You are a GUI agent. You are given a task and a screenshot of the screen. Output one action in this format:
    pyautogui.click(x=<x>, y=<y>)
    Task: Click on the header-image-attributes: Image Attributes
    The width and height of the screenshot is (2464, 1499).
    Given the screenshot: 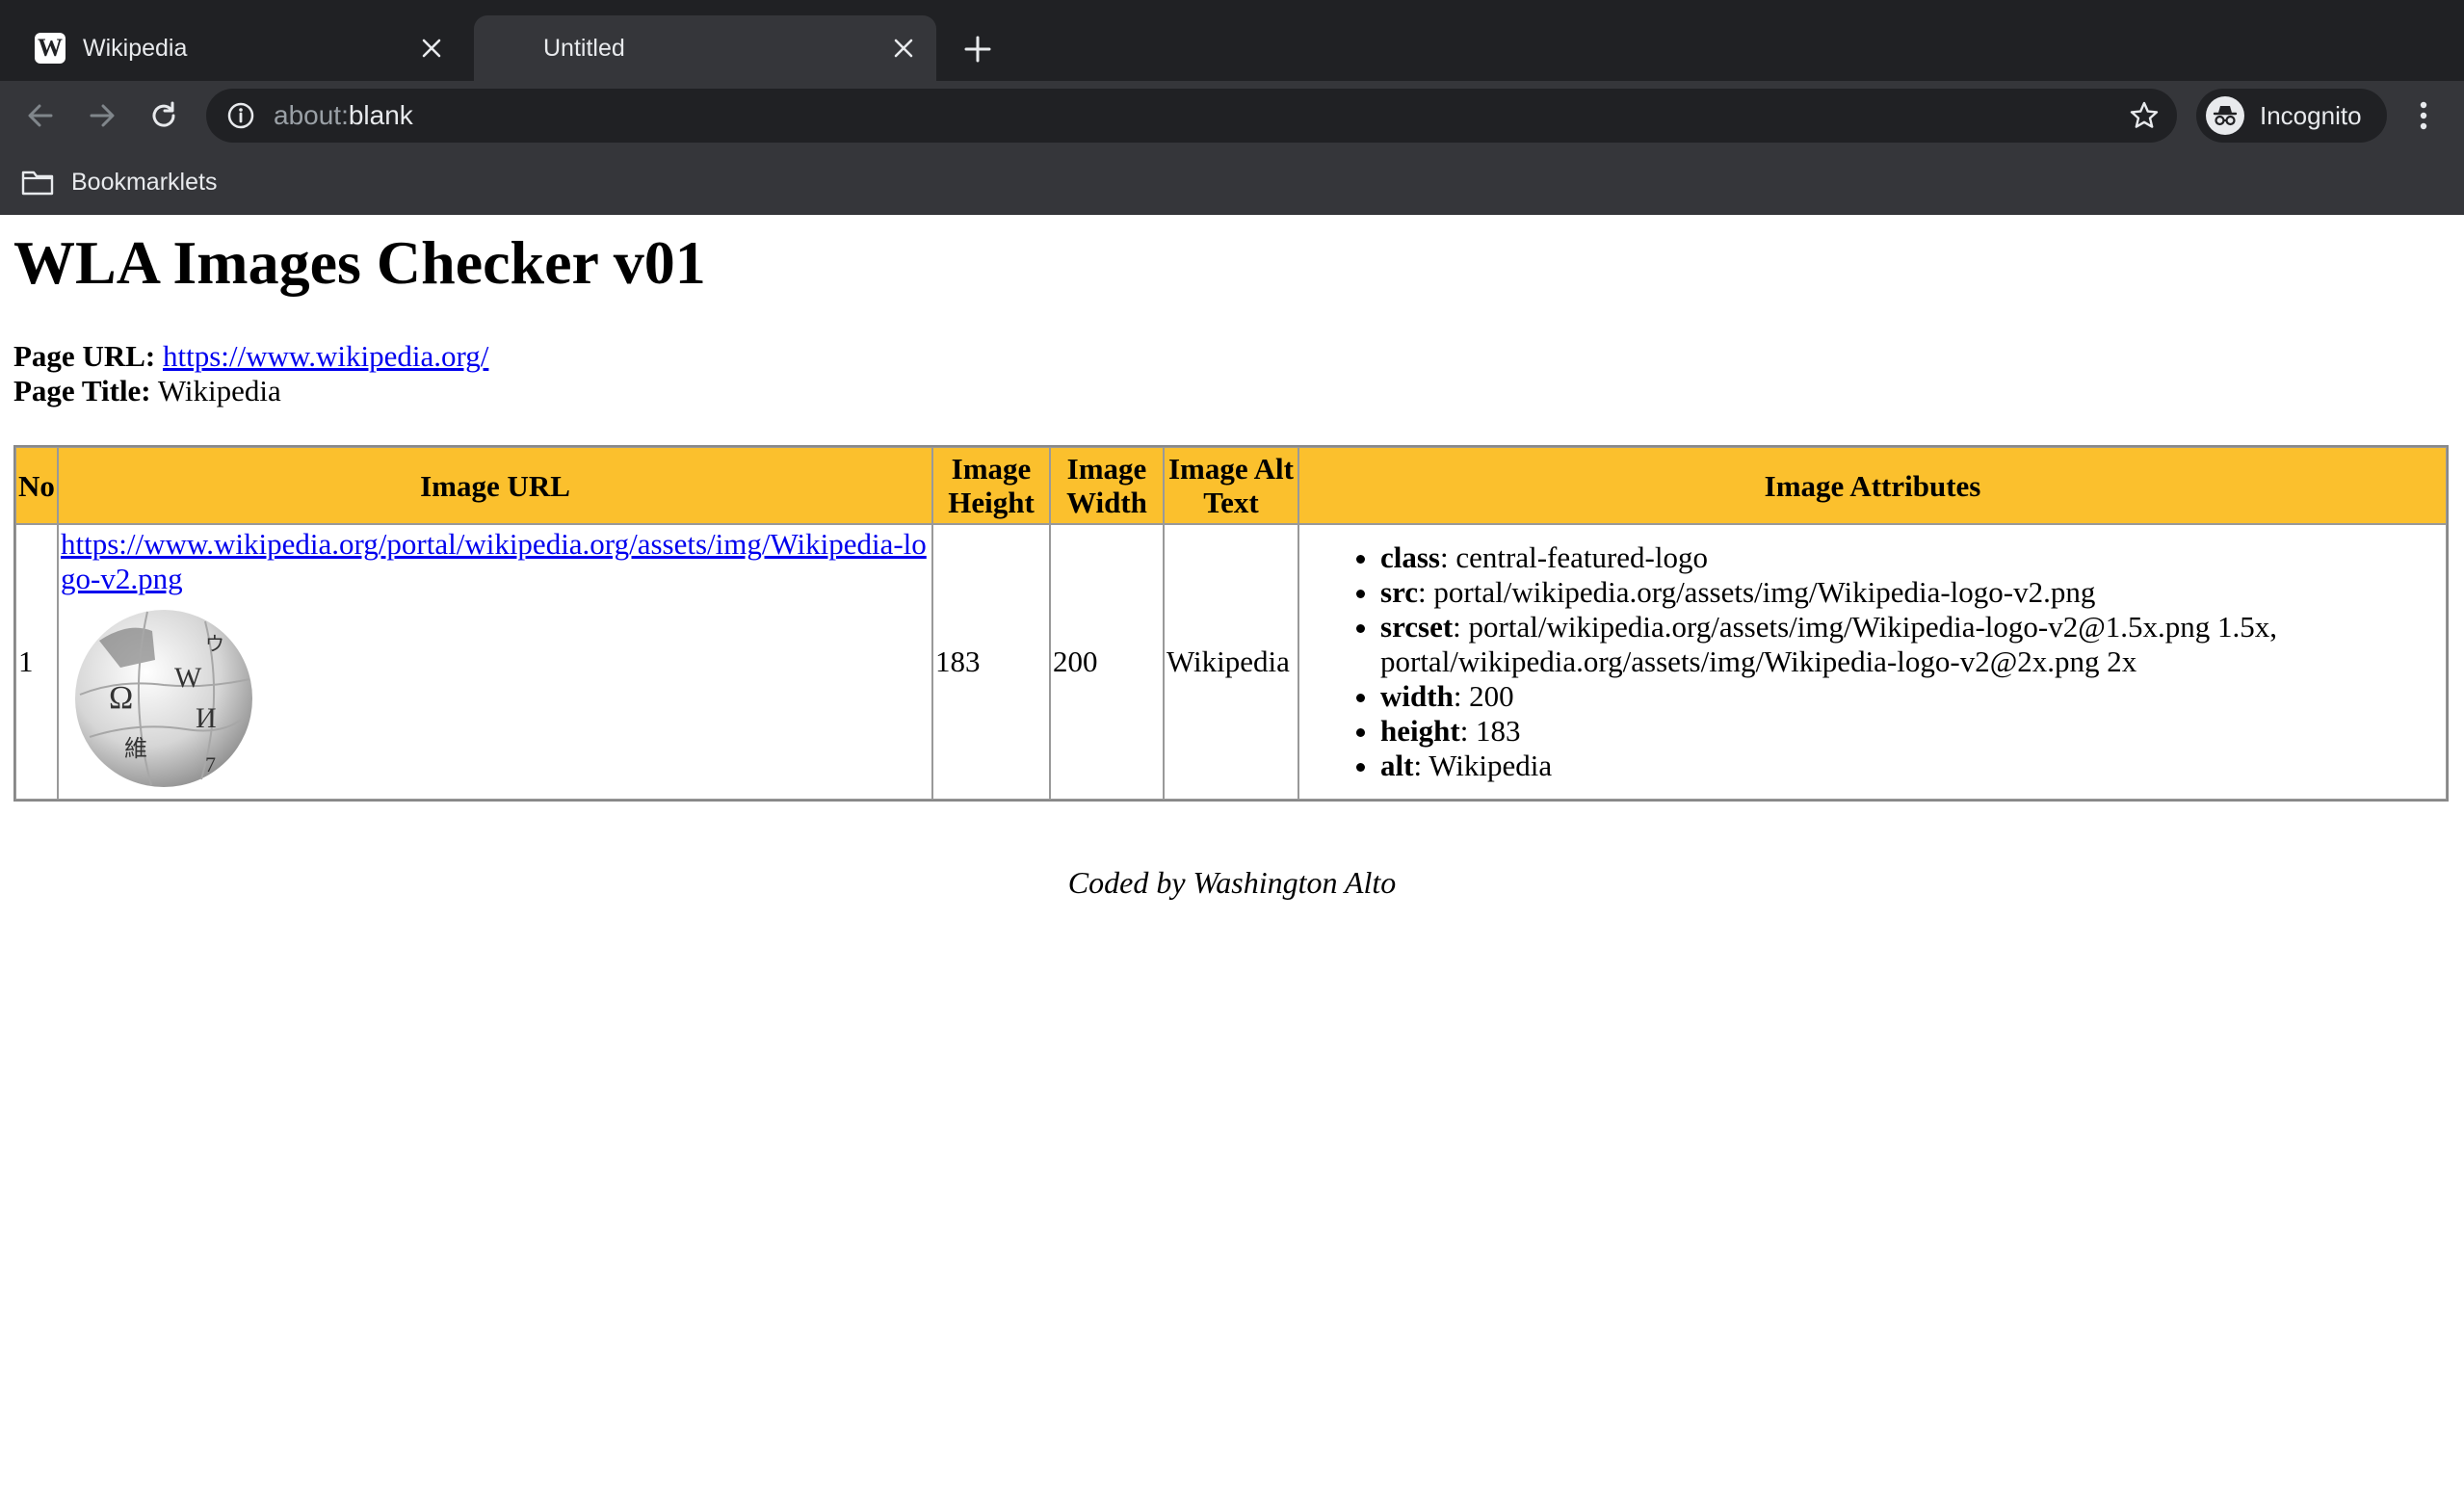 What is the action you would take?
    pyautogui.click(x=1872, y=486)
    